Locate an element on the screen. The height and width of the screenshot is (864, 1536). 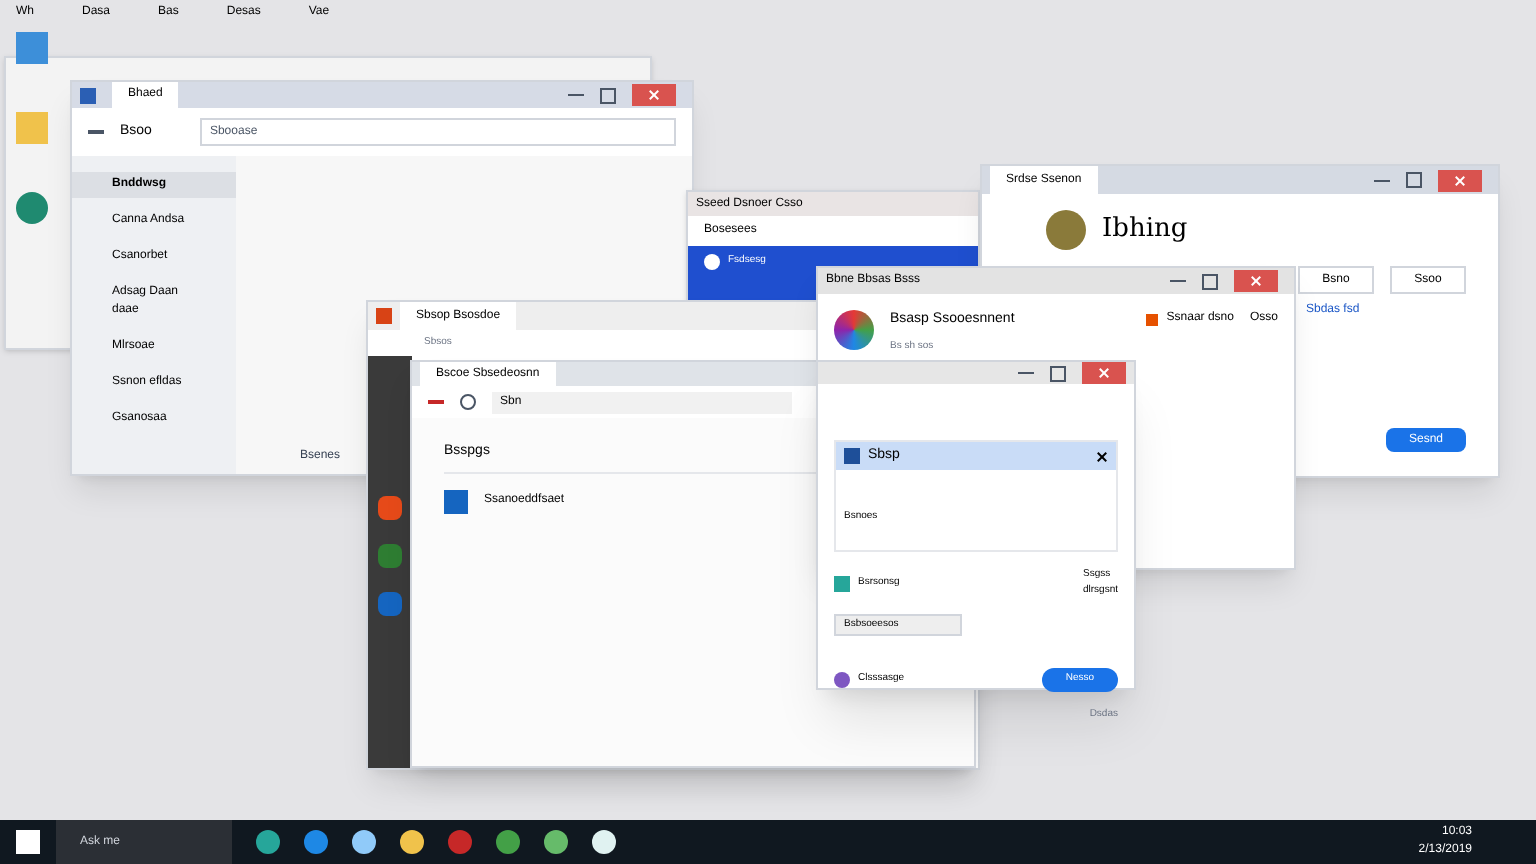
account-icon is located at coordinates (842, 680).